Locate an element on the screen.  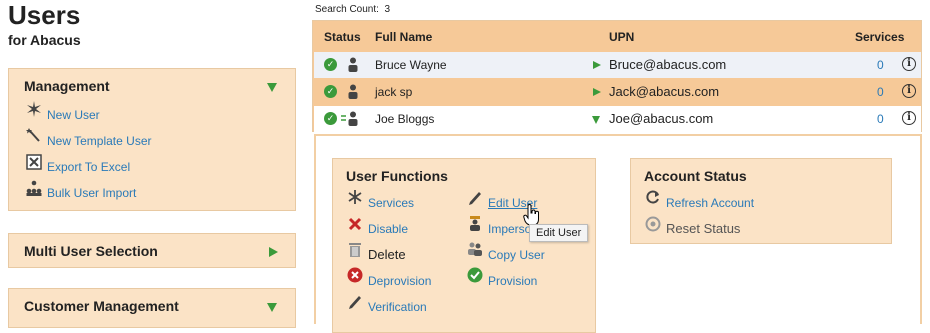
table-row: ✓ jack sp Jack@abacus.com 0 i is located at coordinates (617, 92).